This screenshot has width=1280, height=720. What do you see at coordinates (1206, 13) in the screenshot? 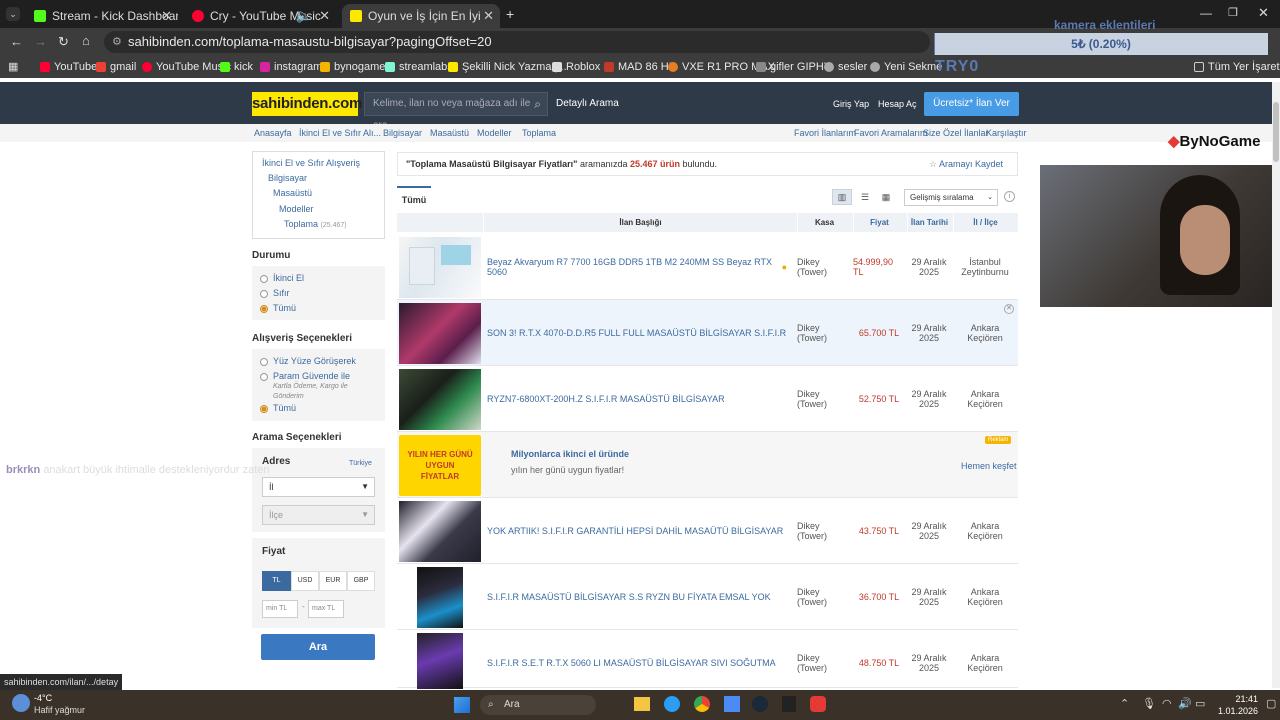
I see `minimize-button: —` at bounding box center [1206, 13].